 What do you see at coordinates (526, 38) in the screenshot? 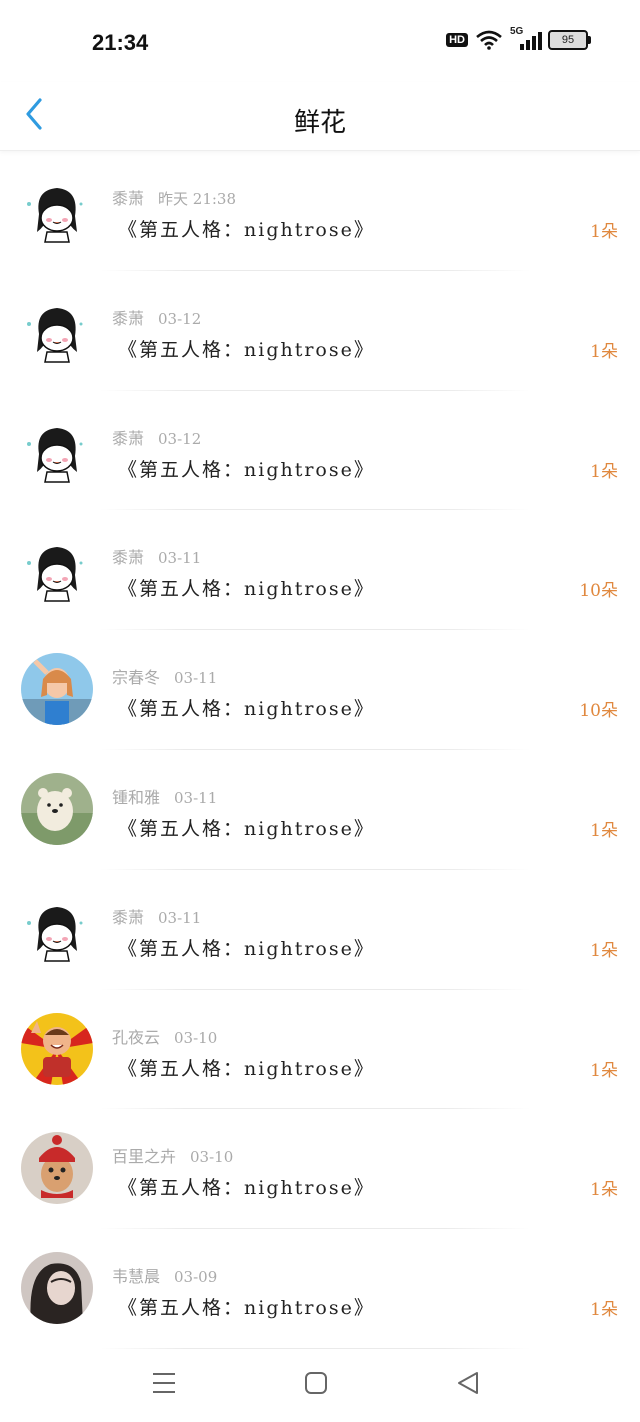
I see `signal-icon: 5G` at bounding box center [526, 38].